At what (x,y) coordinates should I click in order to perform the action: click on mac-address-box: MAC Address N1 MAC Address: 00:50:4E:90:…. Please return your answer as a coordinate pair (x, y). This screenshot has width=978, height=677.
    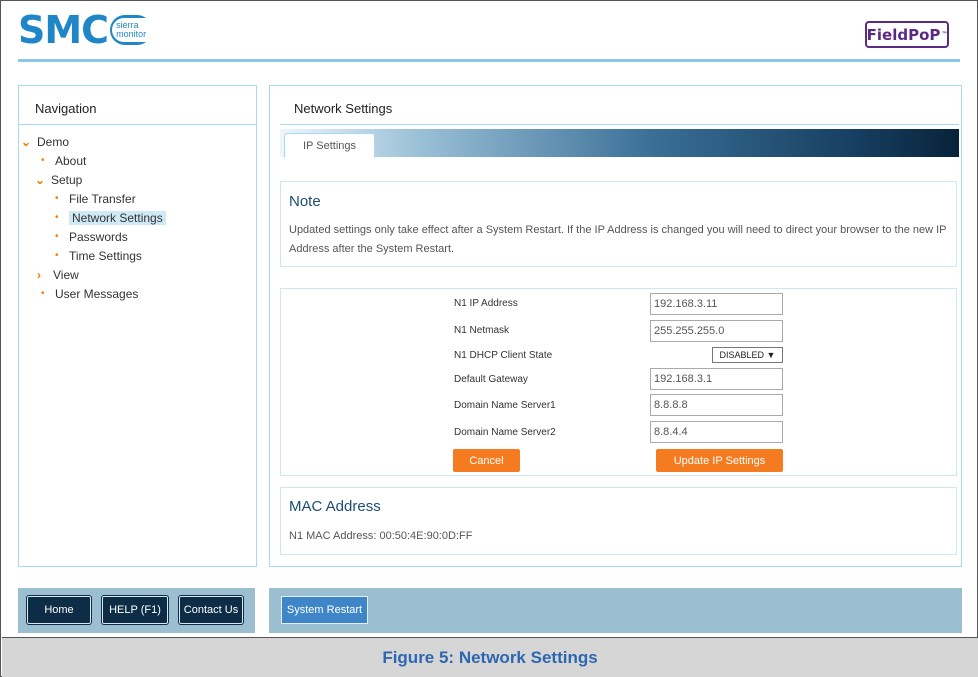
    Looking at the image, I should click on (618, 521).